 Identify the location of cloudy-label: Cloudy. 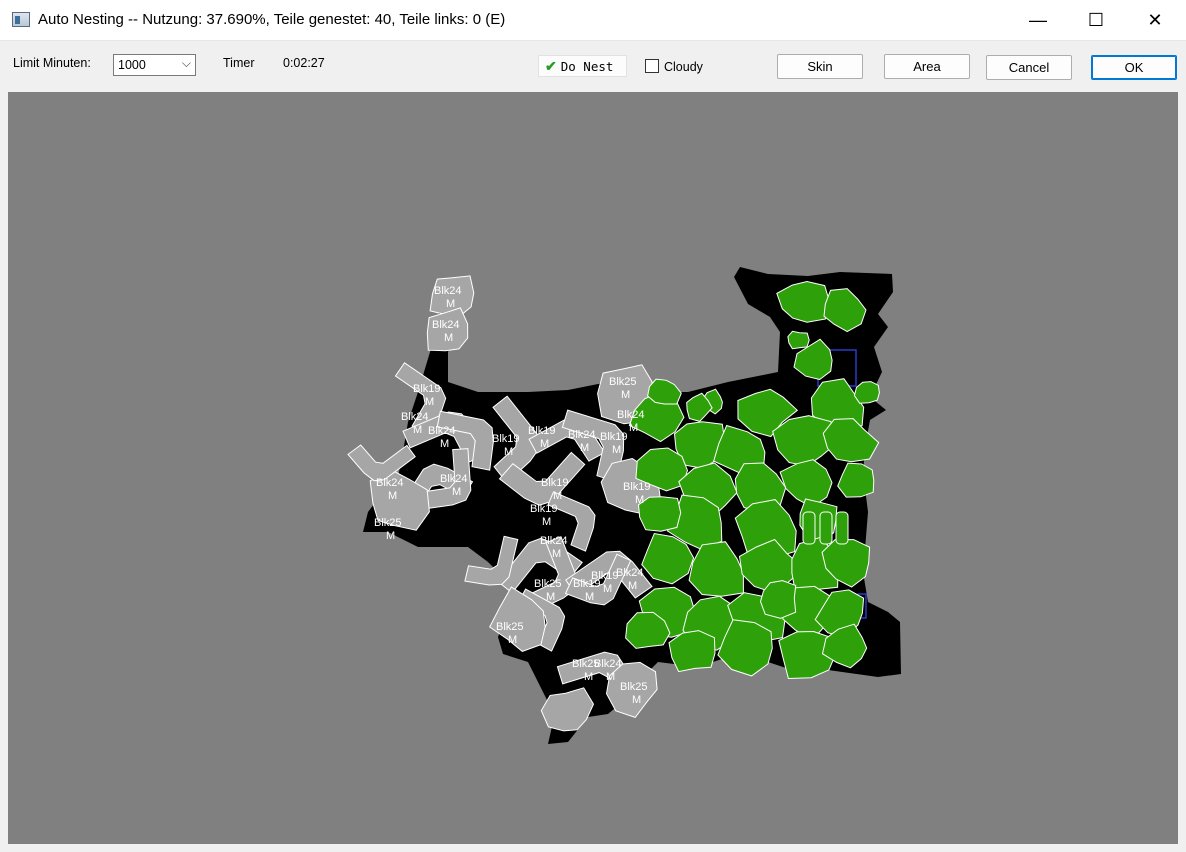
(683, 67).